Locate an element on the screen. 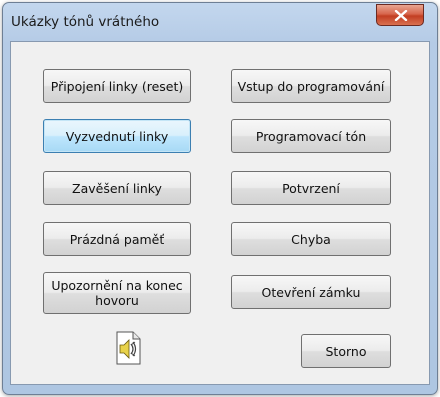 Image resolution: width=440 pixels, height=397 pixels. close-button is located at coordinates (400, 15).